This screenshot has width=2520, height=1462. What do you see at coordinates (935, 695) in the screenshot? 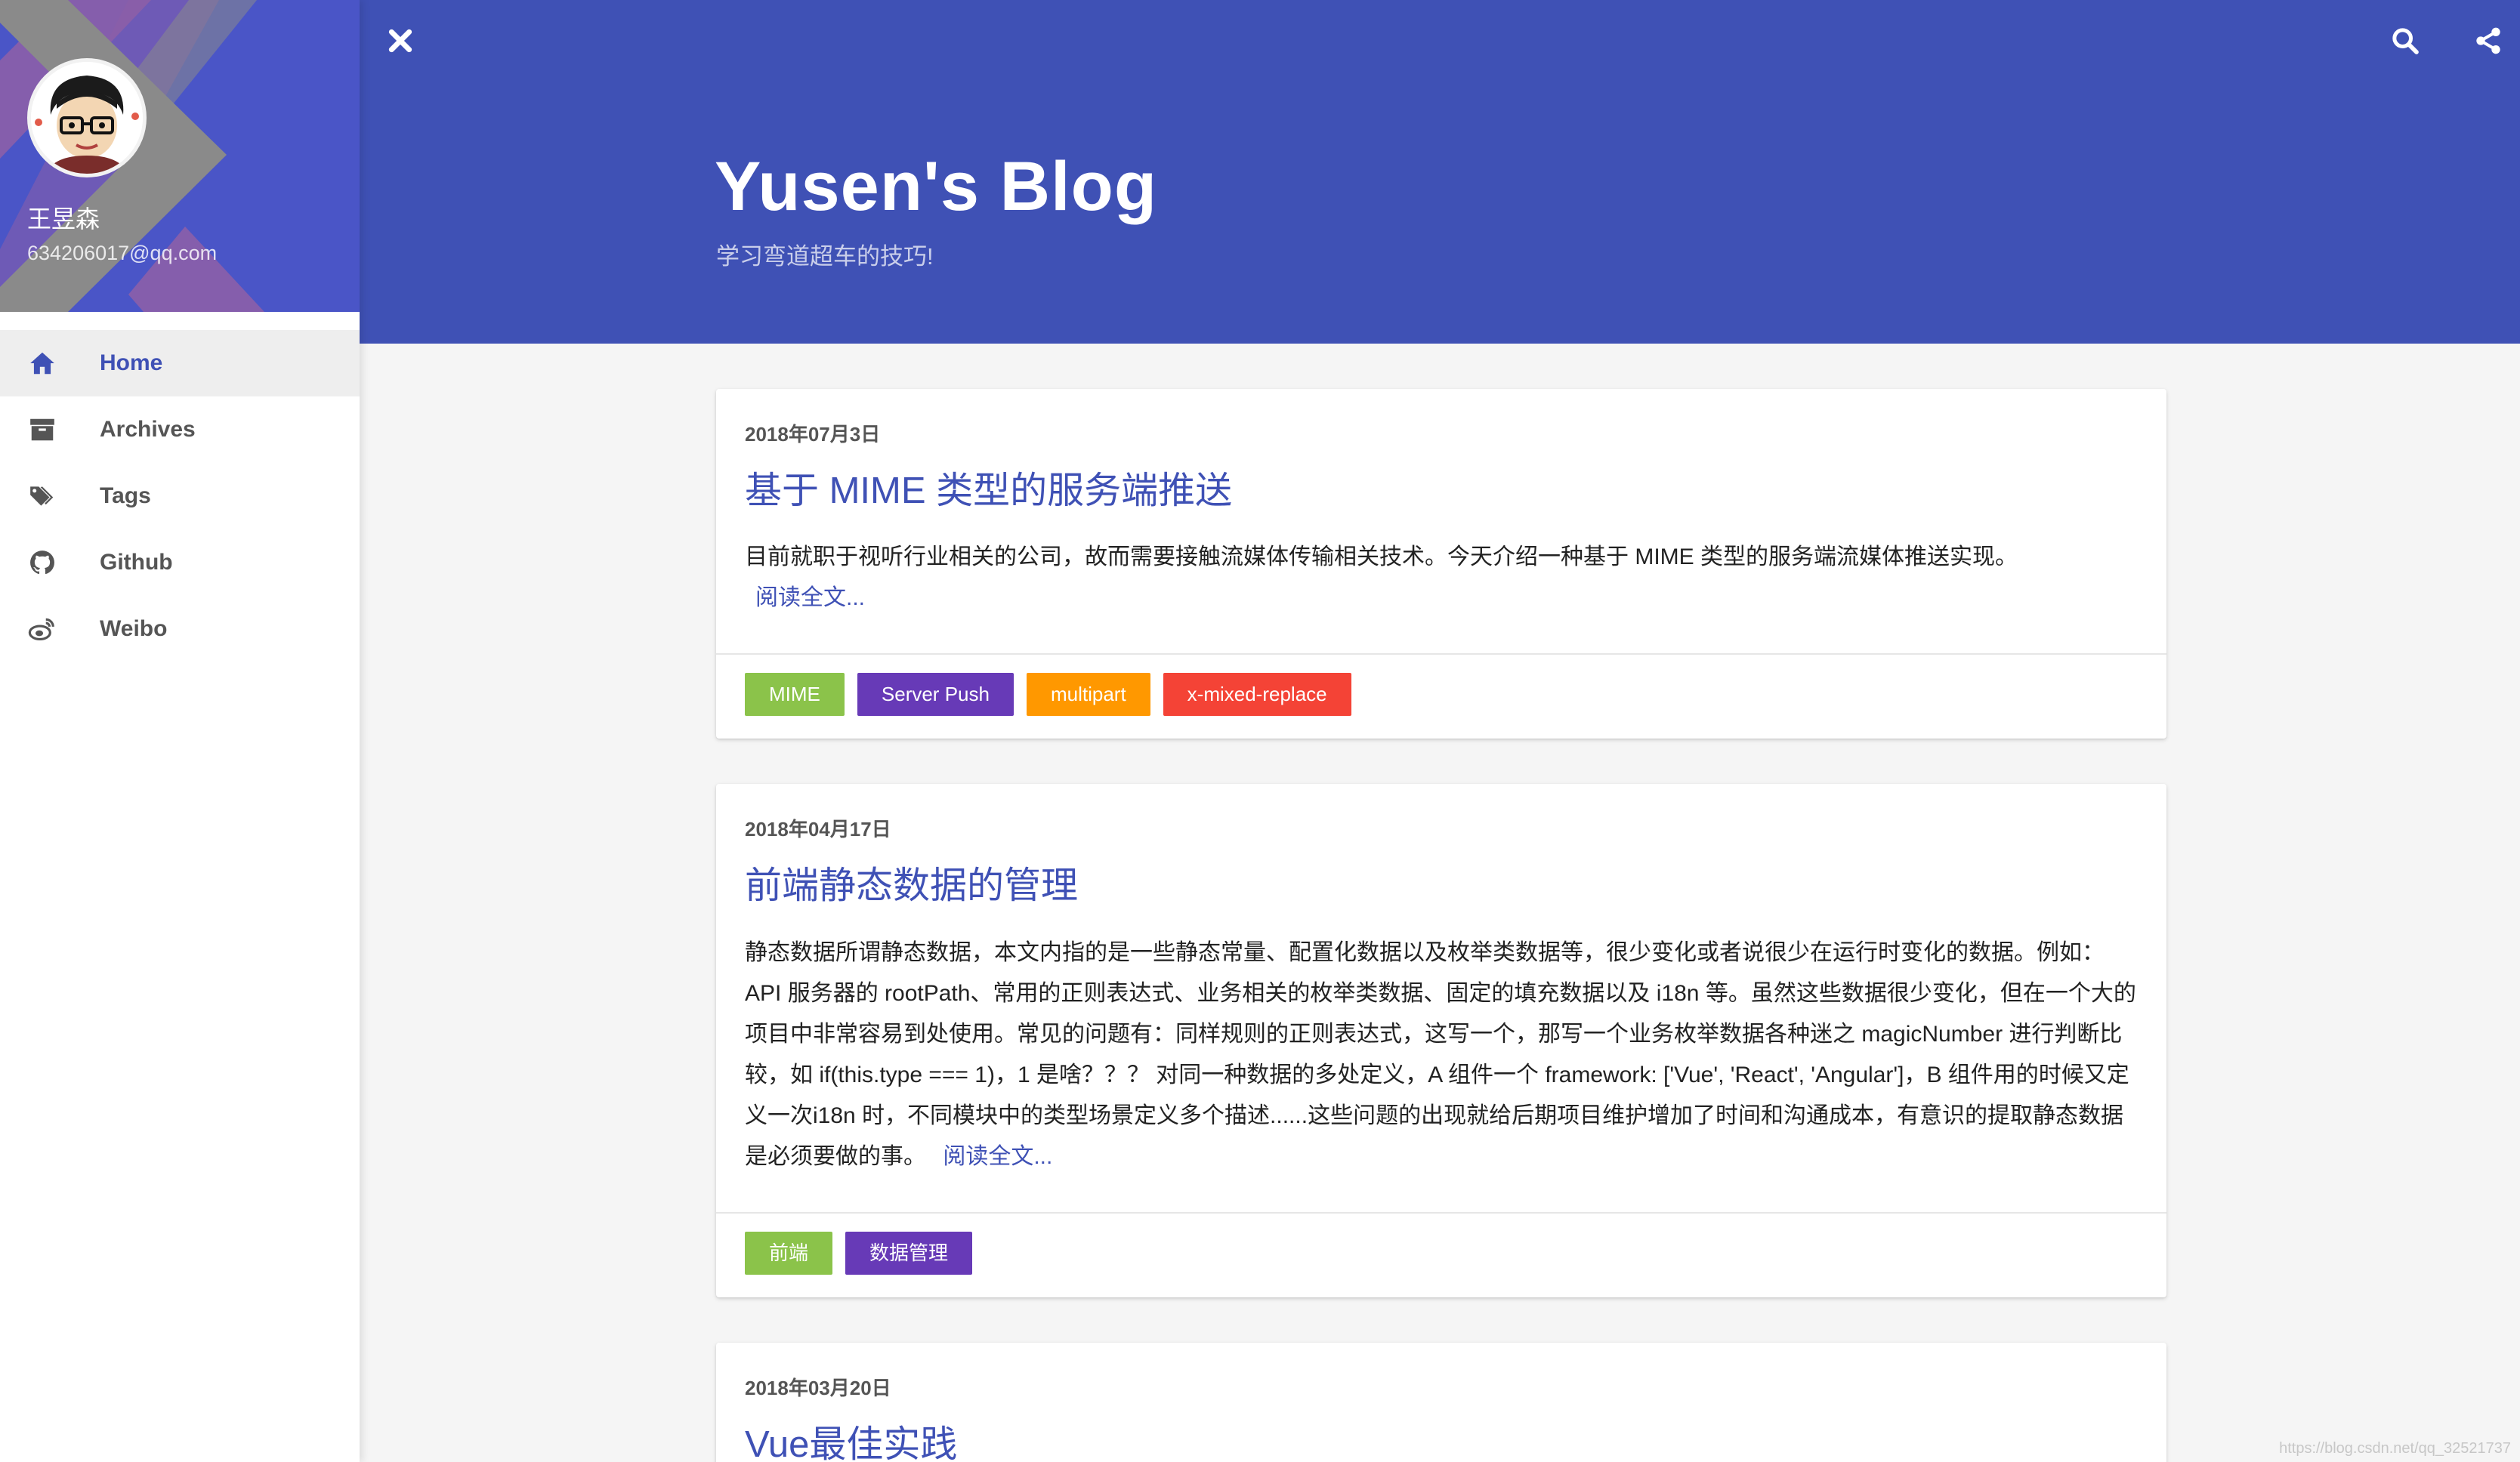
I see `tag-server-push: Server Push` at bounding box center [935, 695].